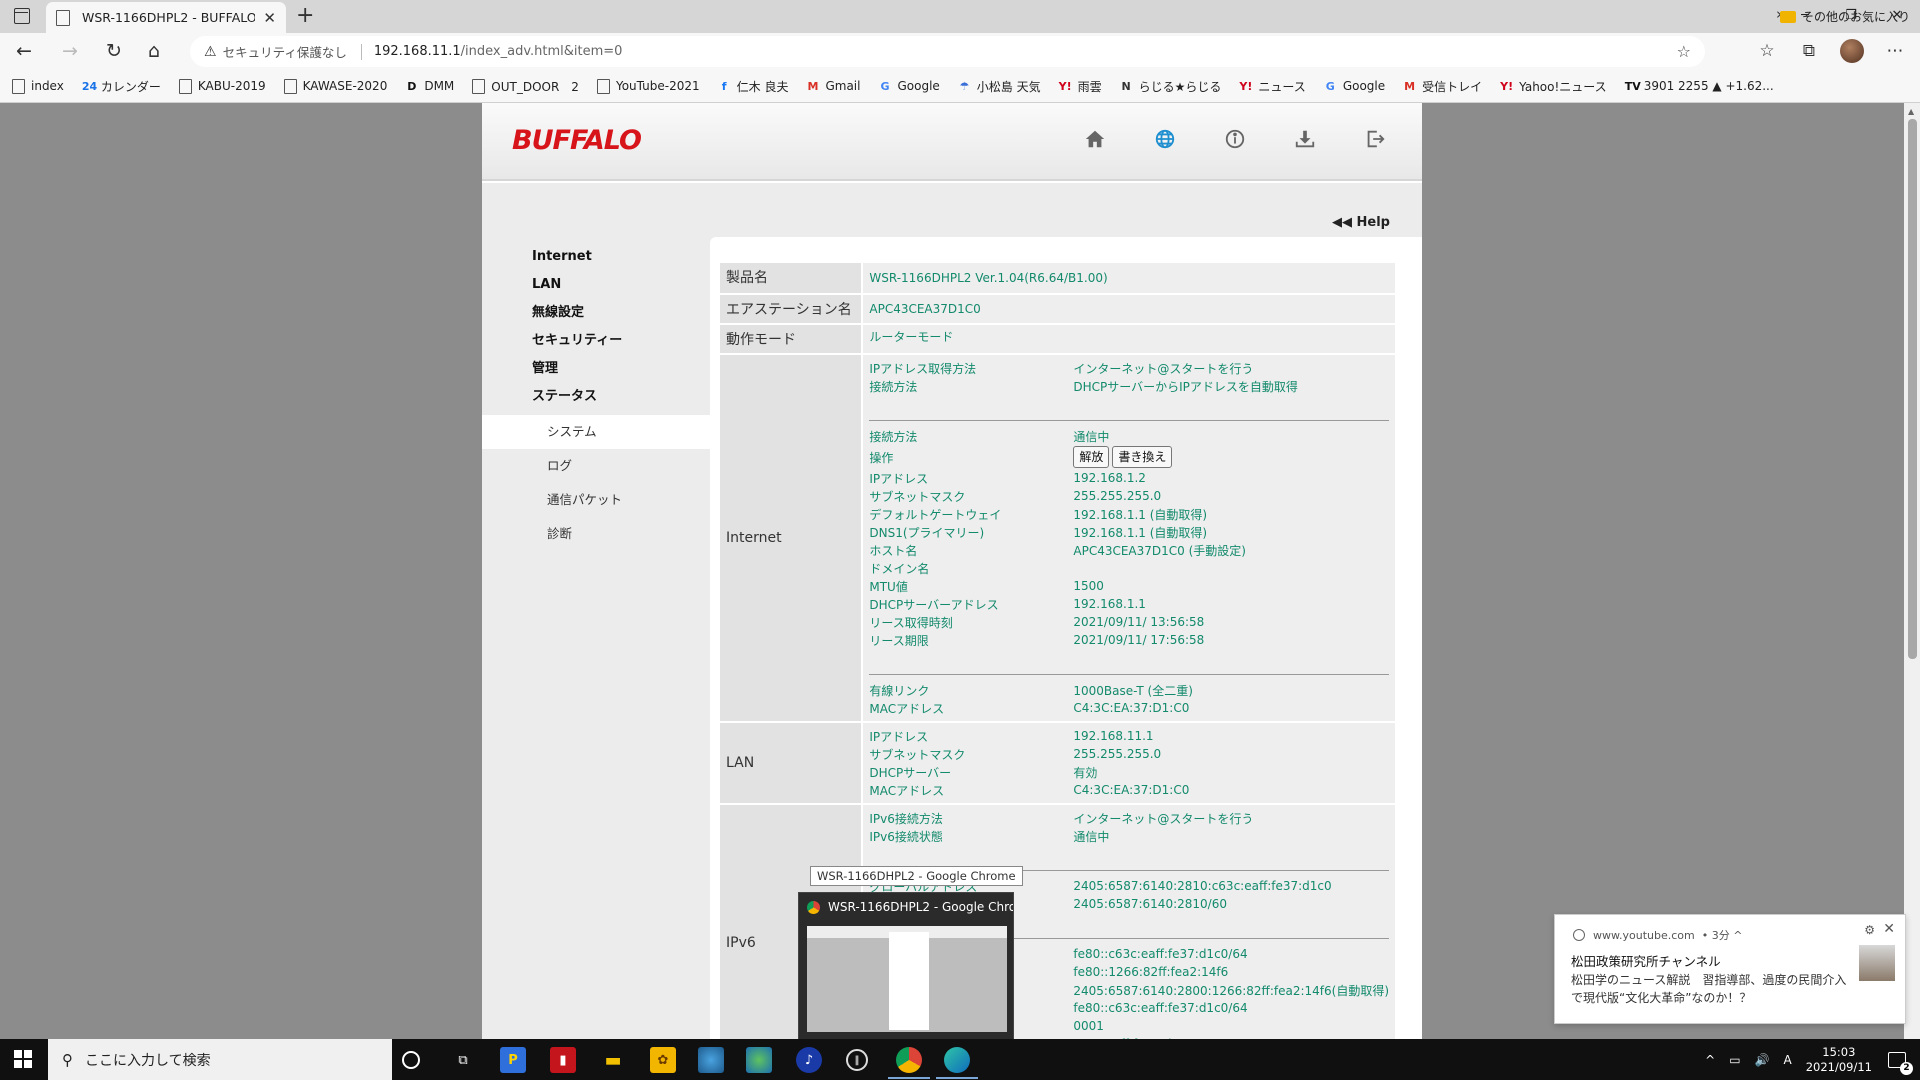 This screenshot has width=1920, height=1080. What do you see at coordinates (1117, 496) in the screenshot?
I see `field-value: 255.255.255.0` at bounding box center [1117, 496].